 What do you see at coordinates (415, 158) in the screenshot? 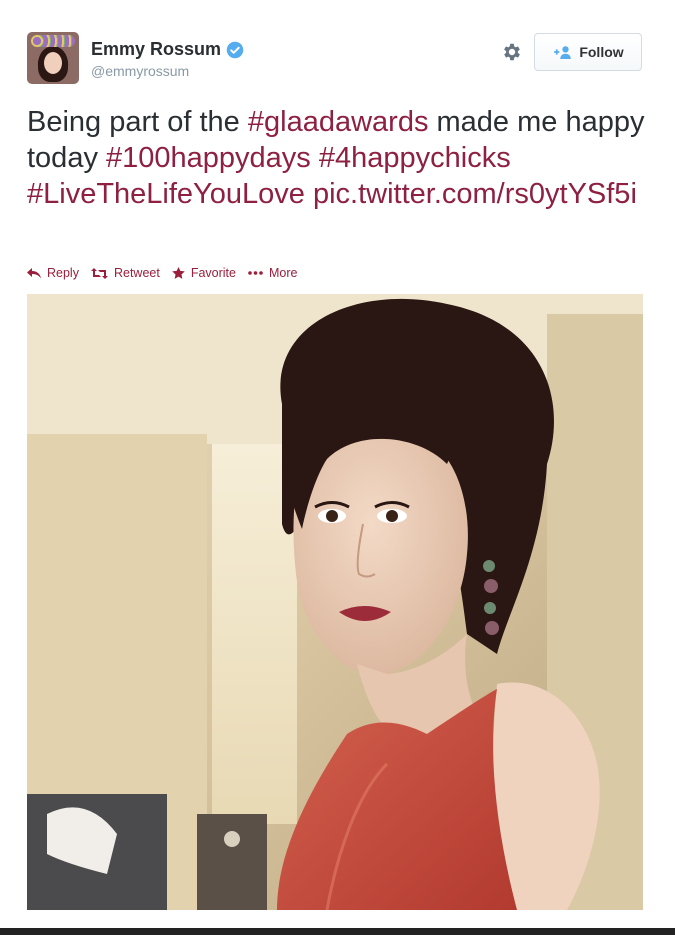
I see `hashtag-link: #4happychicks` at bounding box center [415, 158].